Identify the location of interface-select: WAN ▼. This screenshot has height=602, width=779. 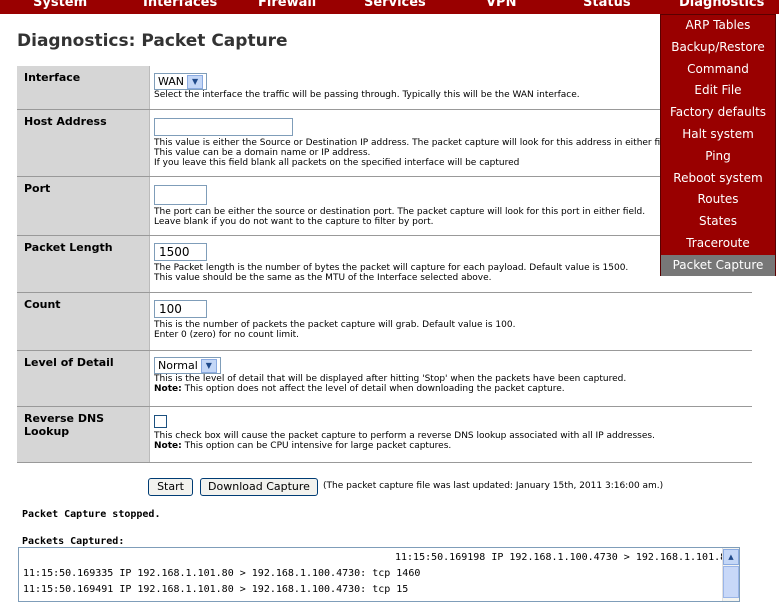
(181, 81).